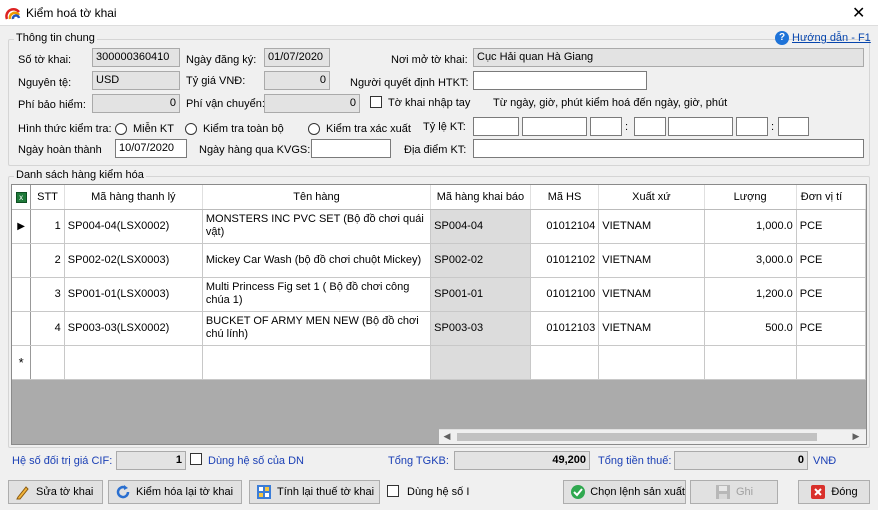  What do you see at coordinates (393, 491) in the screenshot?
I see `dung-he-so-i-checkbox` at bounding box center [393, 491].